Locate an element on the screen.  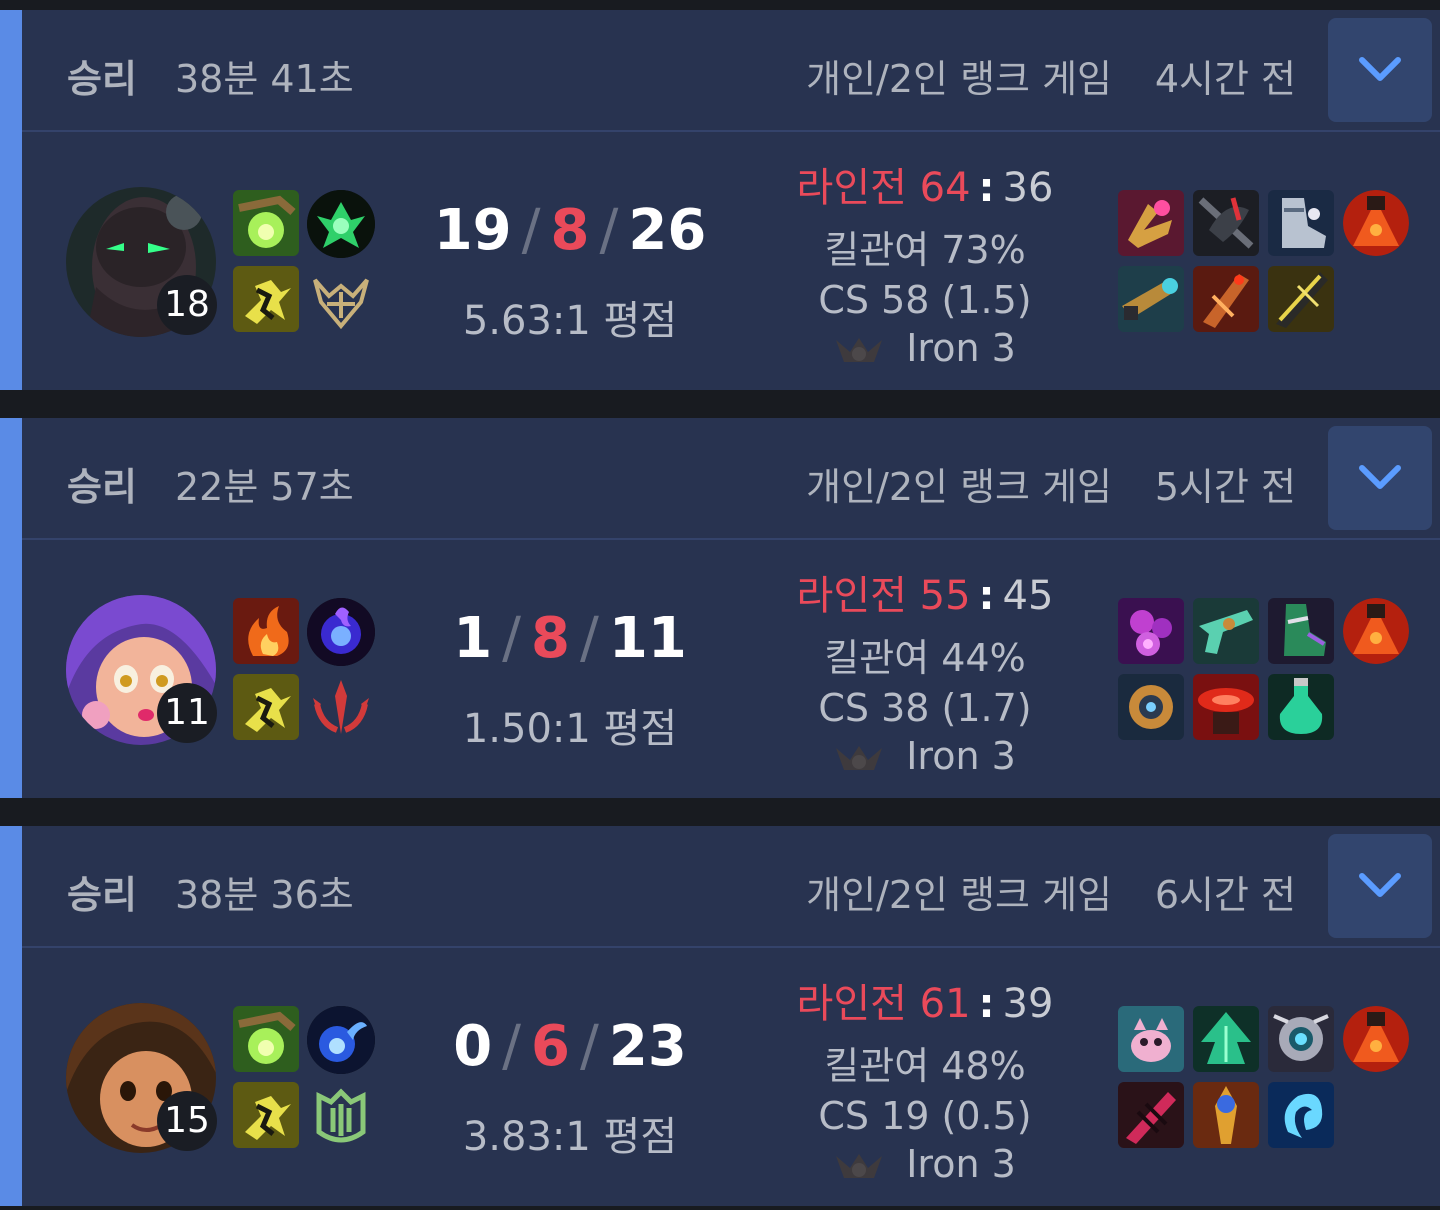
bronze-gear-item-icon is located at coordinates (1151, 707).